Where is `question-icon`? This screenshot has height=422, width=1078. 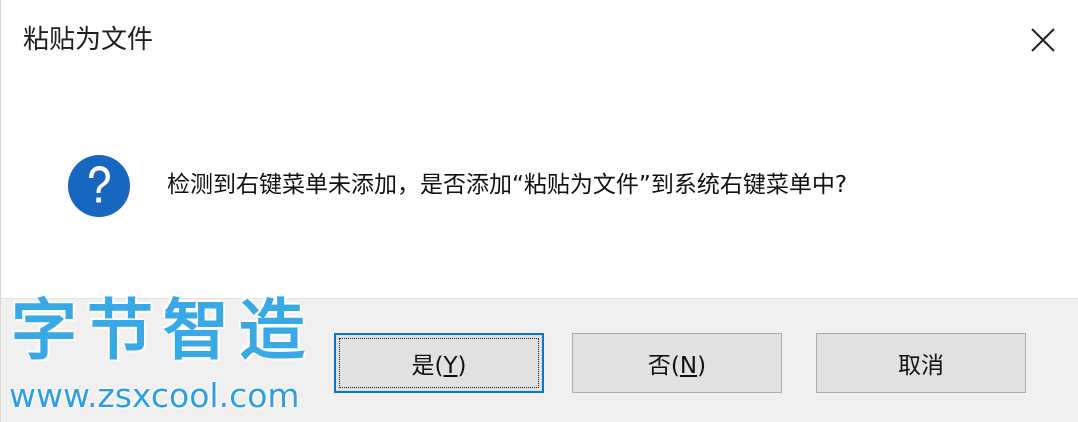 question-icon is located at coordinates (99, 186).